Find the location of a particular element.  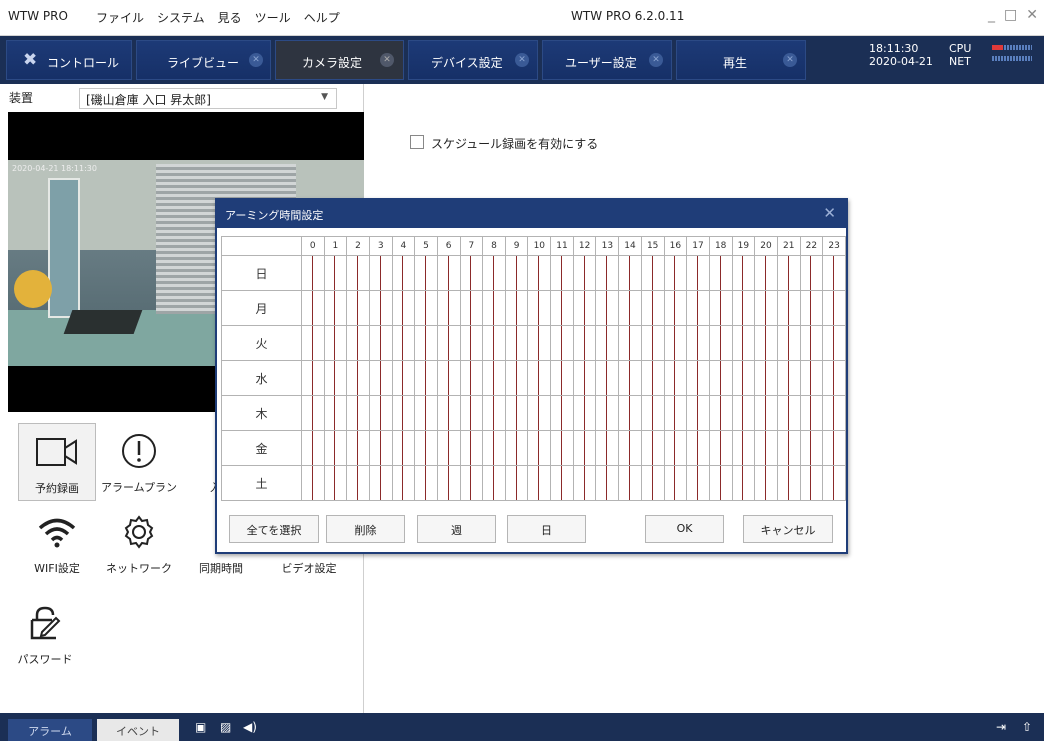

tab-device-settings: デバイス設定 ✕ is located at coordinates (473, 60).